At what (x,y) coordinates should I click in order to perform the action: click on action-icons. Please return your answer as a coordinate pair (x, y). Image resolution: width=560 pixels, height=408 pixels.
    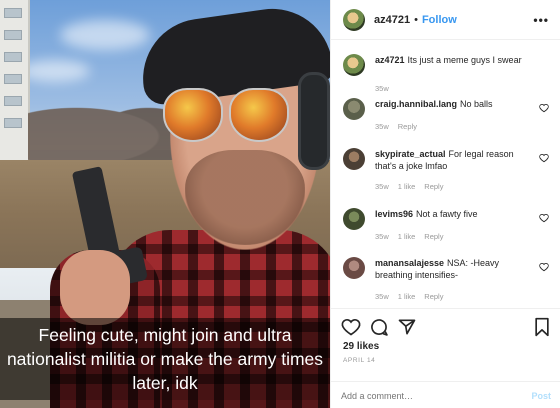
    Looking at the image, I should click on (446, 328).